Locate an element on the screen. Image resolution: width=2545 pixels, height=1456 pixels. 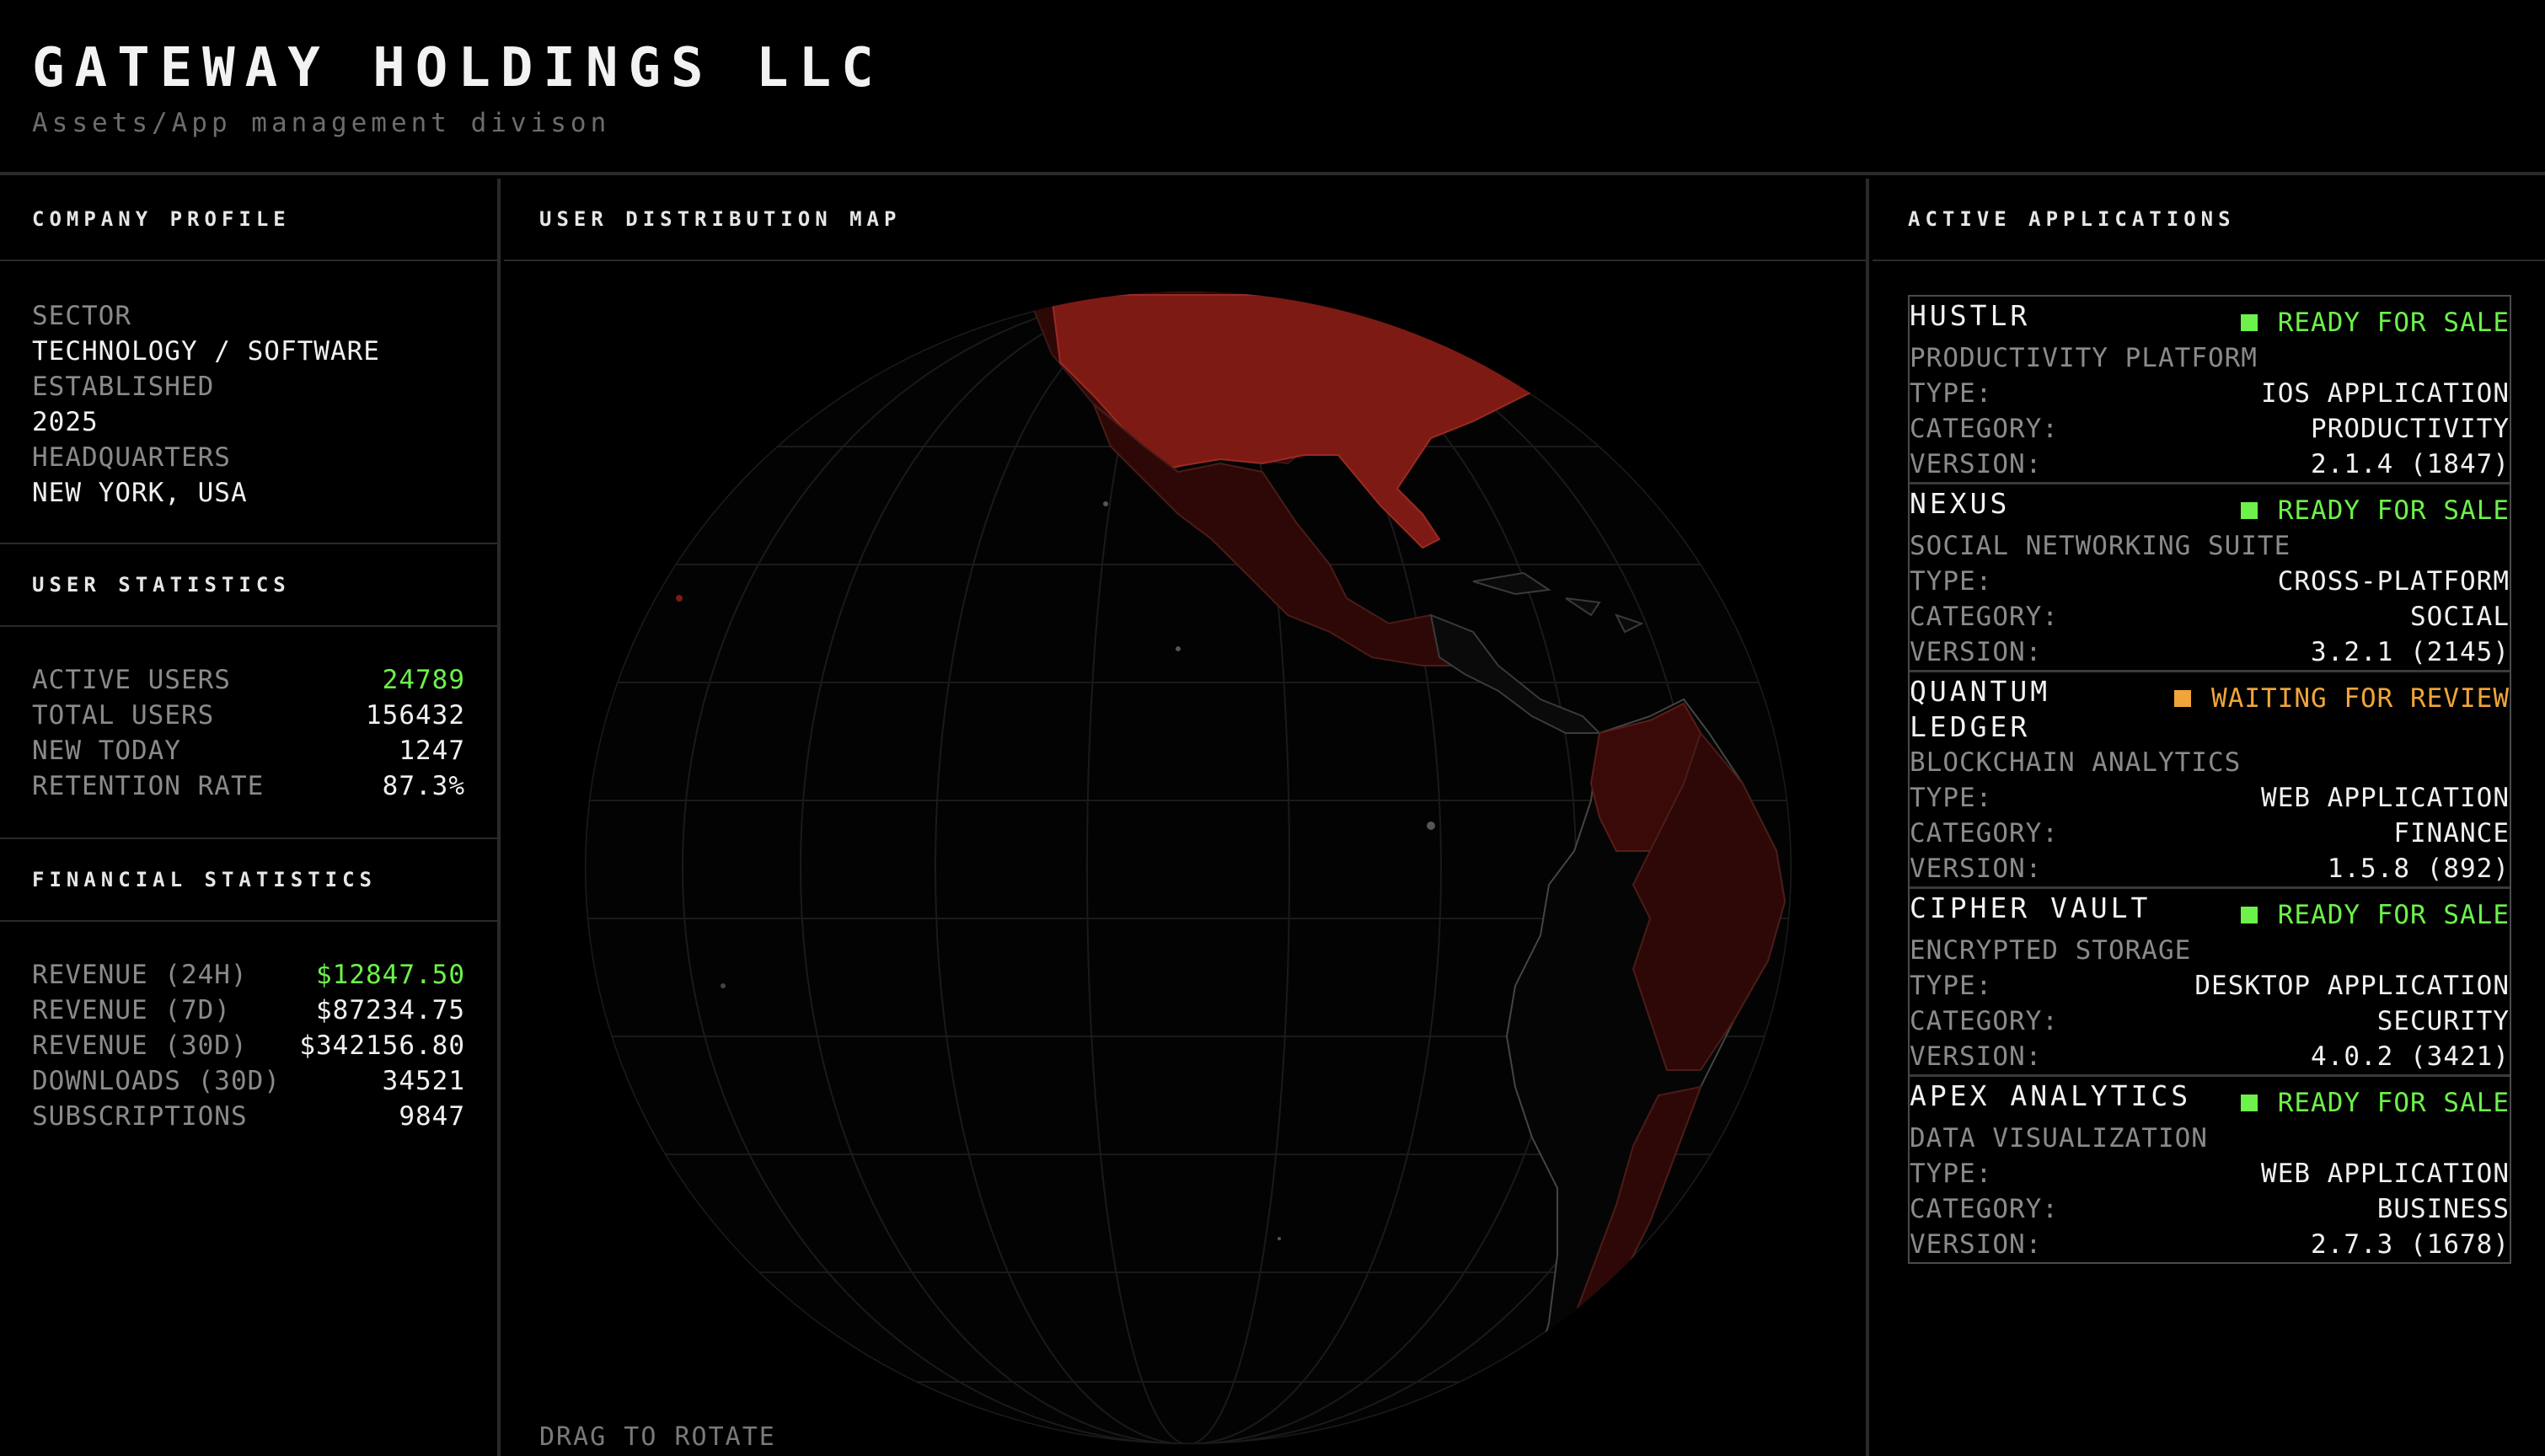
app-description: SOCIAL NETWORKING SUITE is located at coordinates (2100, 546).